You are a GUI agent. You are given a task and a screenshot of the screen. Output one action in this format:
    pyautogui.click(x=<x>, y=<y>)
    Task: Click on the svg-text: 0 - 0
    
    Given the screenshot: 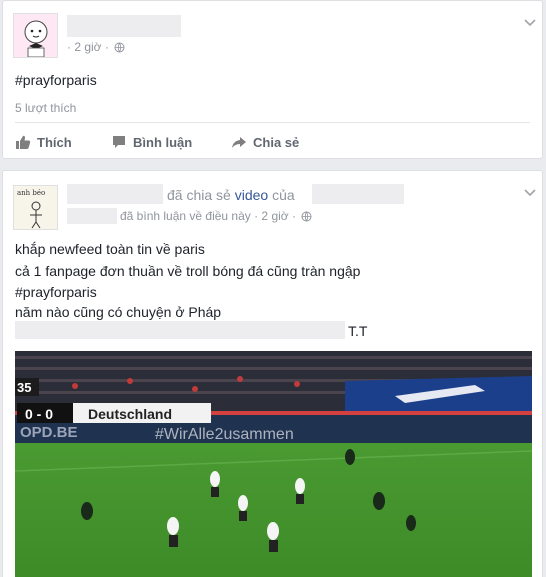 What is the action you would take?
    pyautogui.click(x=39, y=414)
    